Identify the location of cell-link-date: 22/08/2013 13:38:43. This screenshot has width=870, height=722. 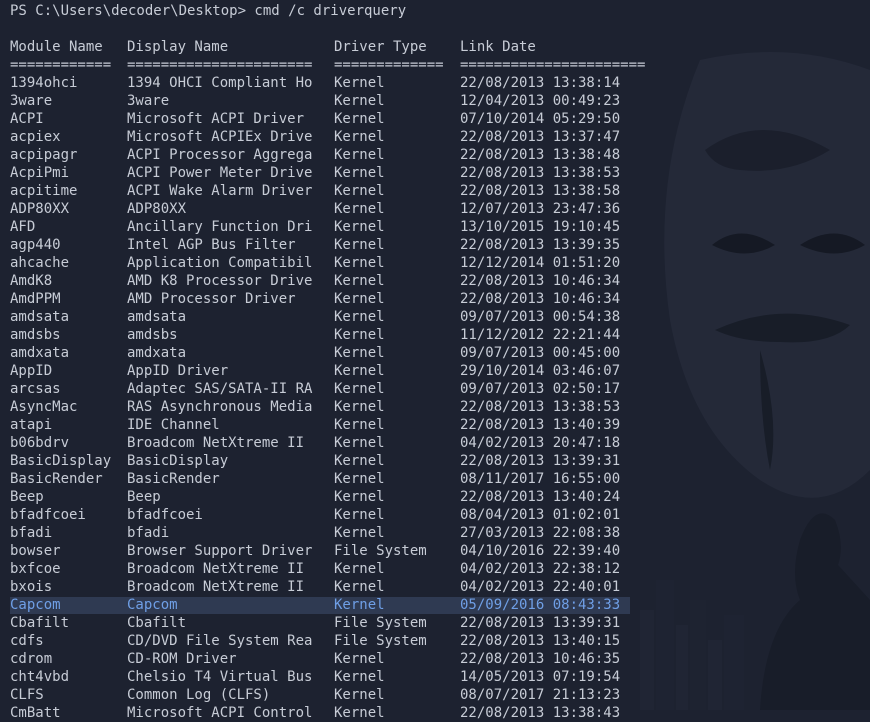
(540, 713).